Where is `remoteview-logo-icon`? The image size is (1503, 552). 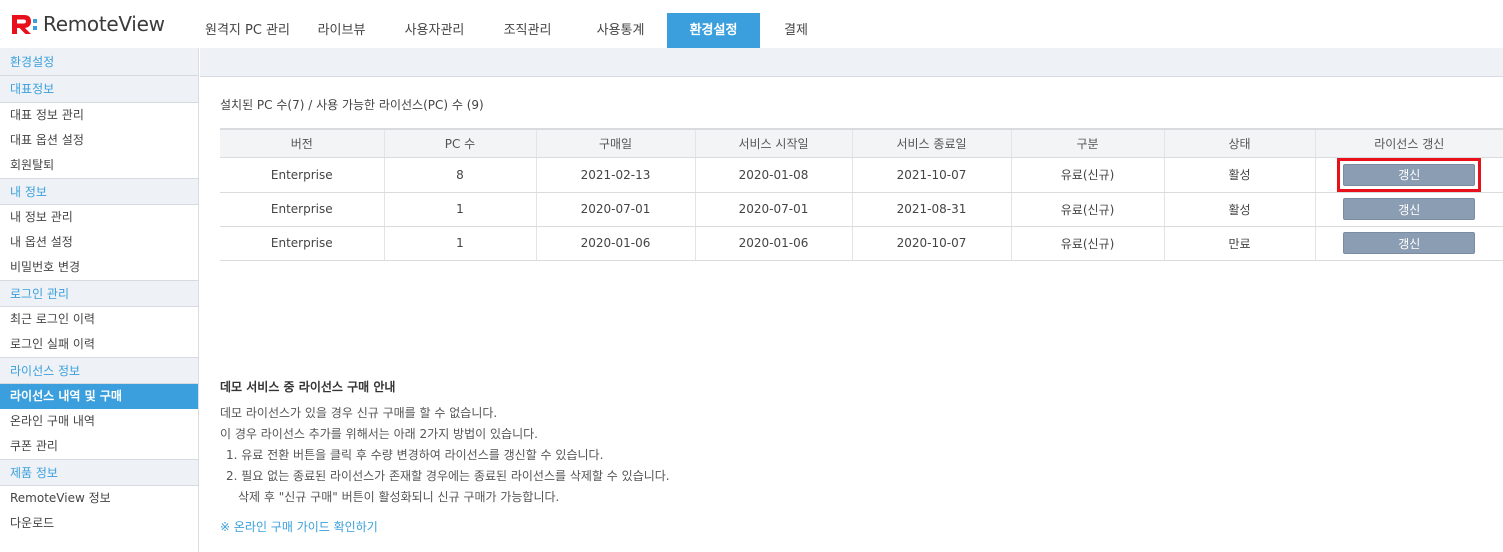
remoteview-logo-icon is located at coordinates (25, 24).